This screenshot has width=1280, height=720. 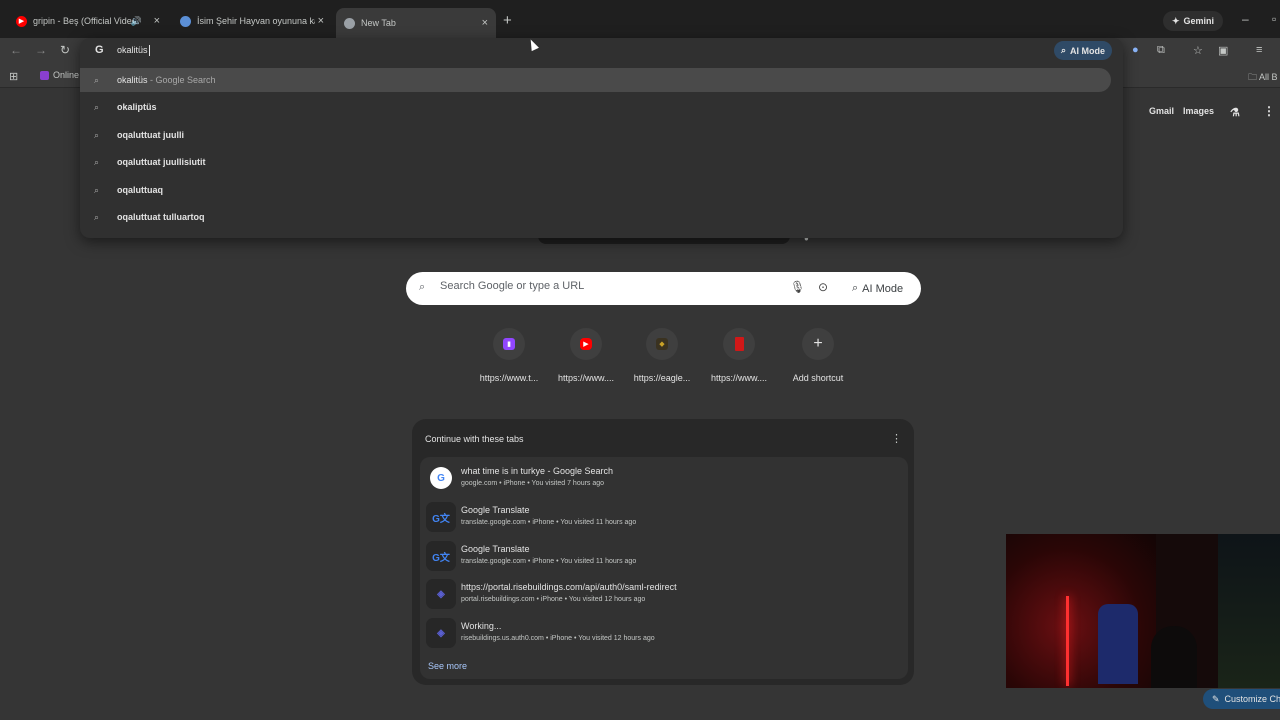 I want to click on folder-icon: 🗀, so click(x=1253, y=77).